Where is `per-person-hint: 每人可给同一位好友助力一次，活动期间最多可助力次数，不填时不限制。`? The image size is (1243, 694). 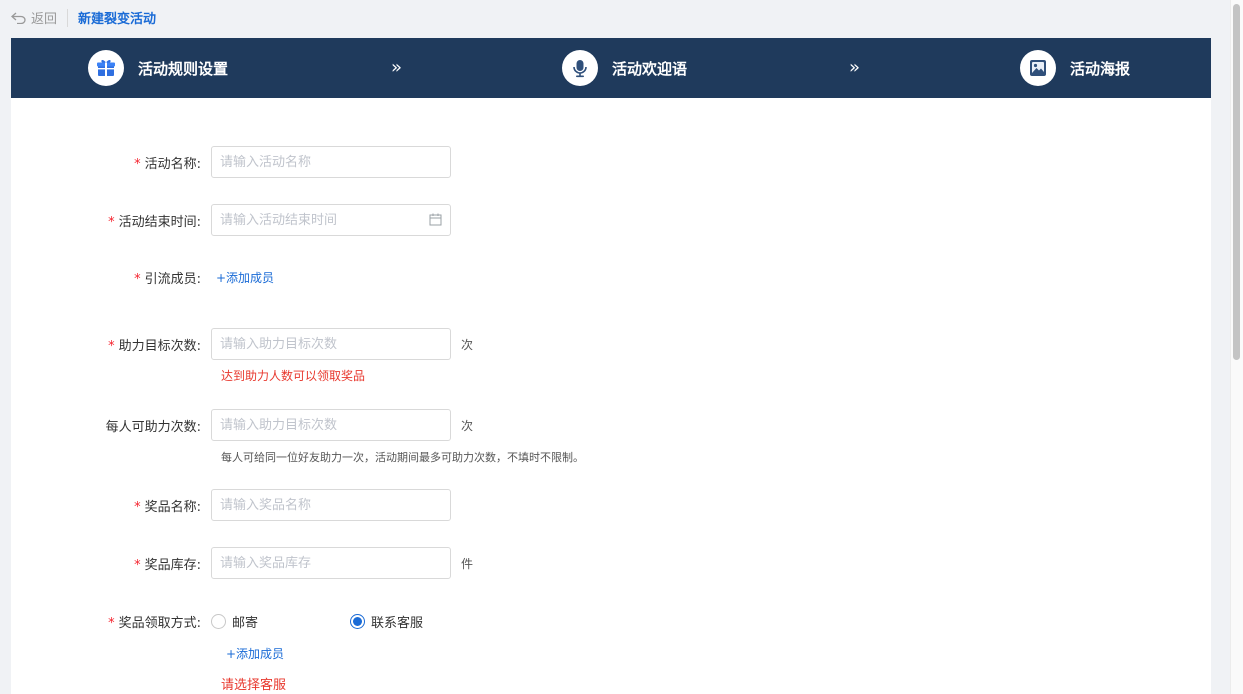 per-person-hint: 每人可给同一位好友助力一次，活动期间最多可助力次数，不填时不限制。 is located at coordinates (402, 457).